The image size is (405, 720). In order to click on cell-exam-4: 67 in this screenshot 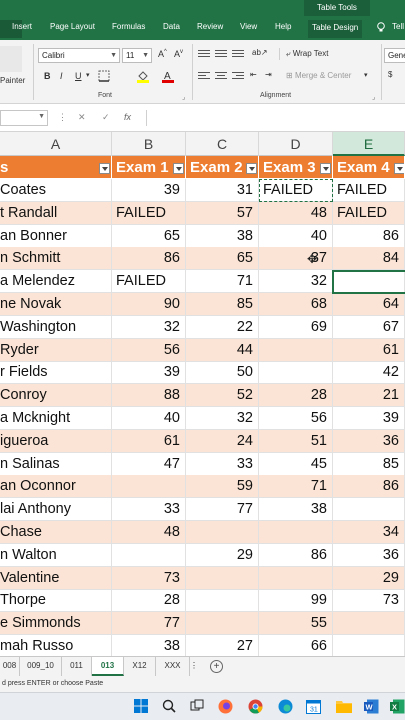, I will do `click(369, 327)`.